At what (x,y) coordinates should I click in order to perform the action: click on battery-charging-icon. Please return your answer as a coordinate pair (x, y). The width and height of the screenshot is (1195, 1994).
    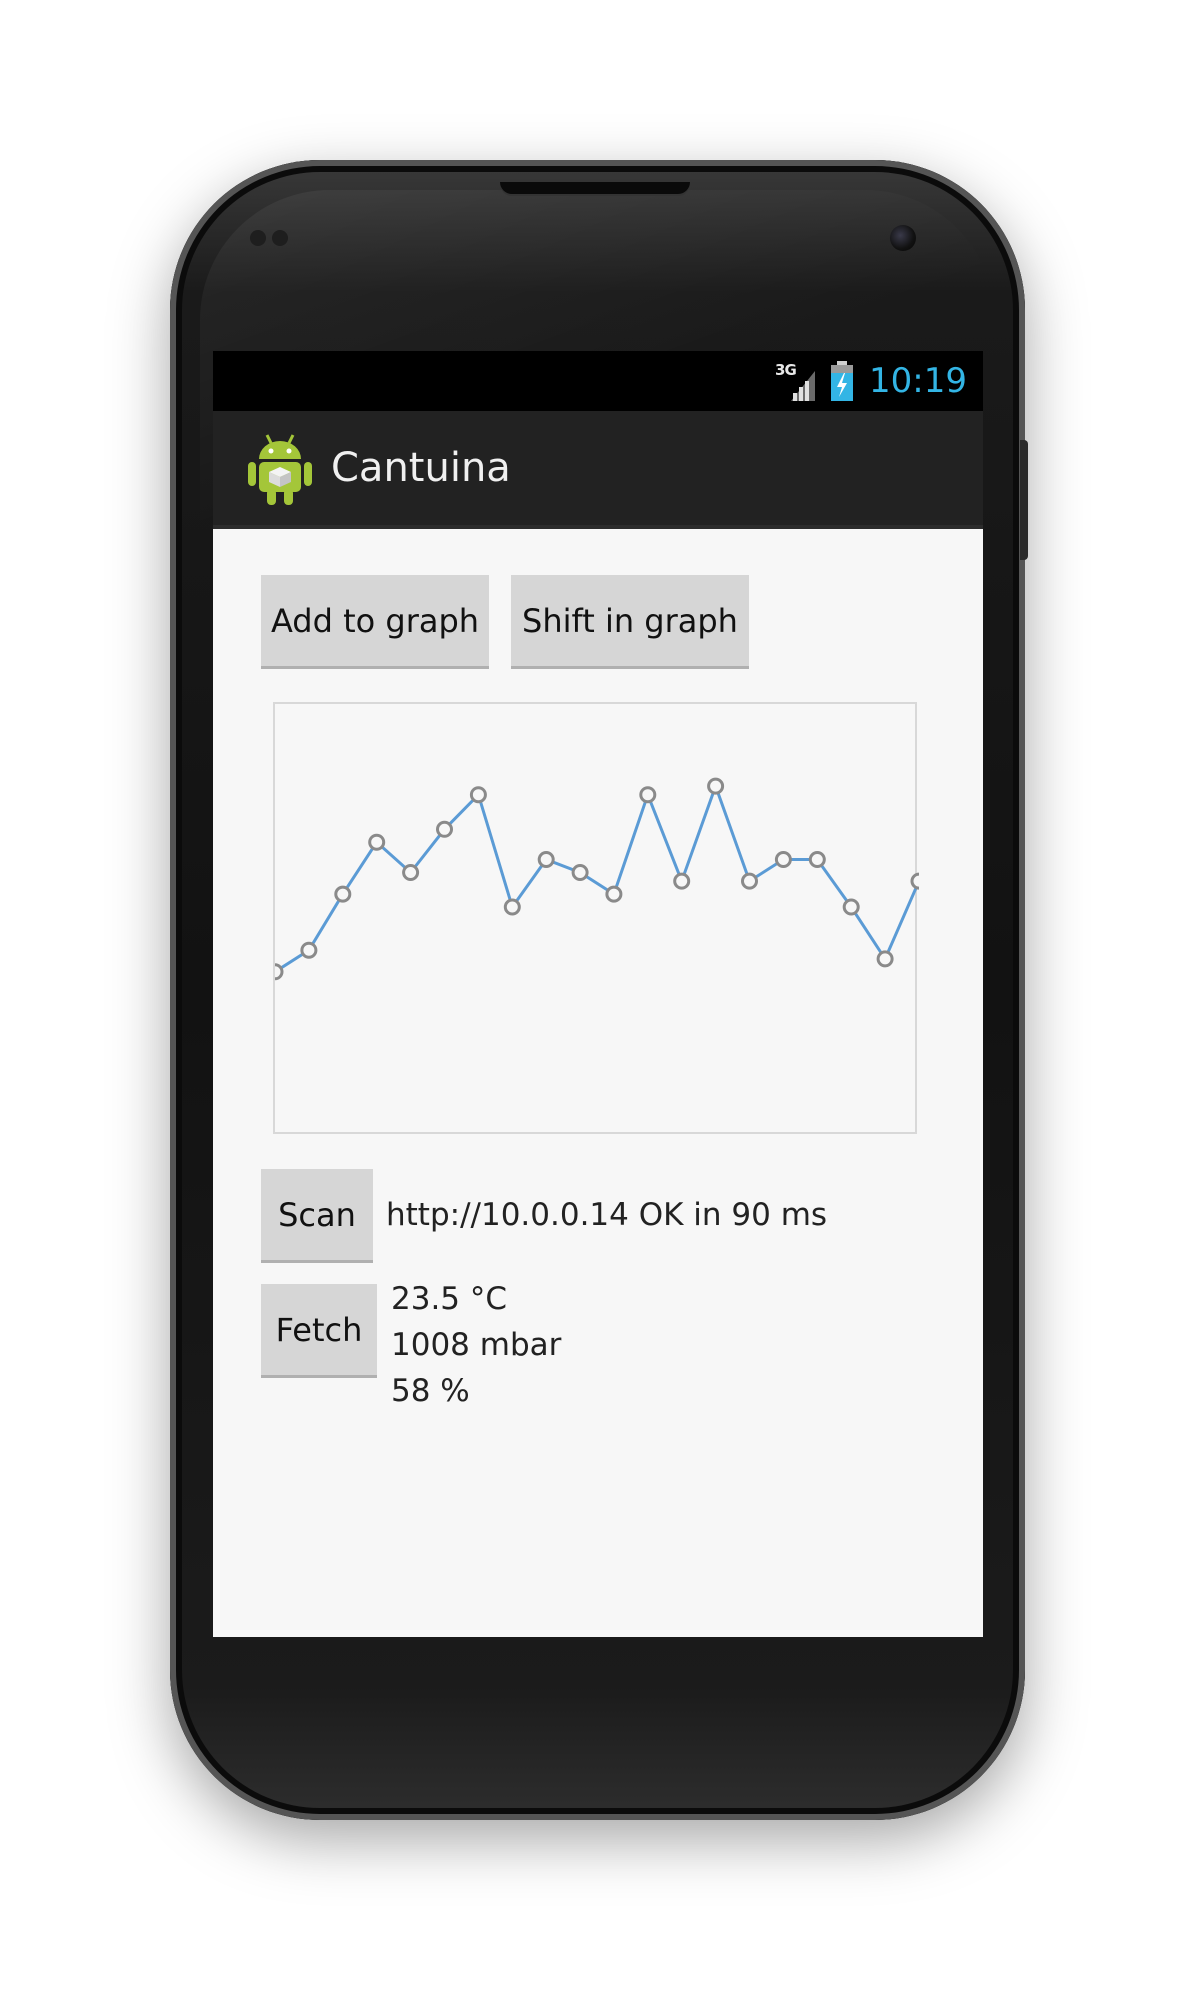
    Looking at the image, I should click on (842, 381).